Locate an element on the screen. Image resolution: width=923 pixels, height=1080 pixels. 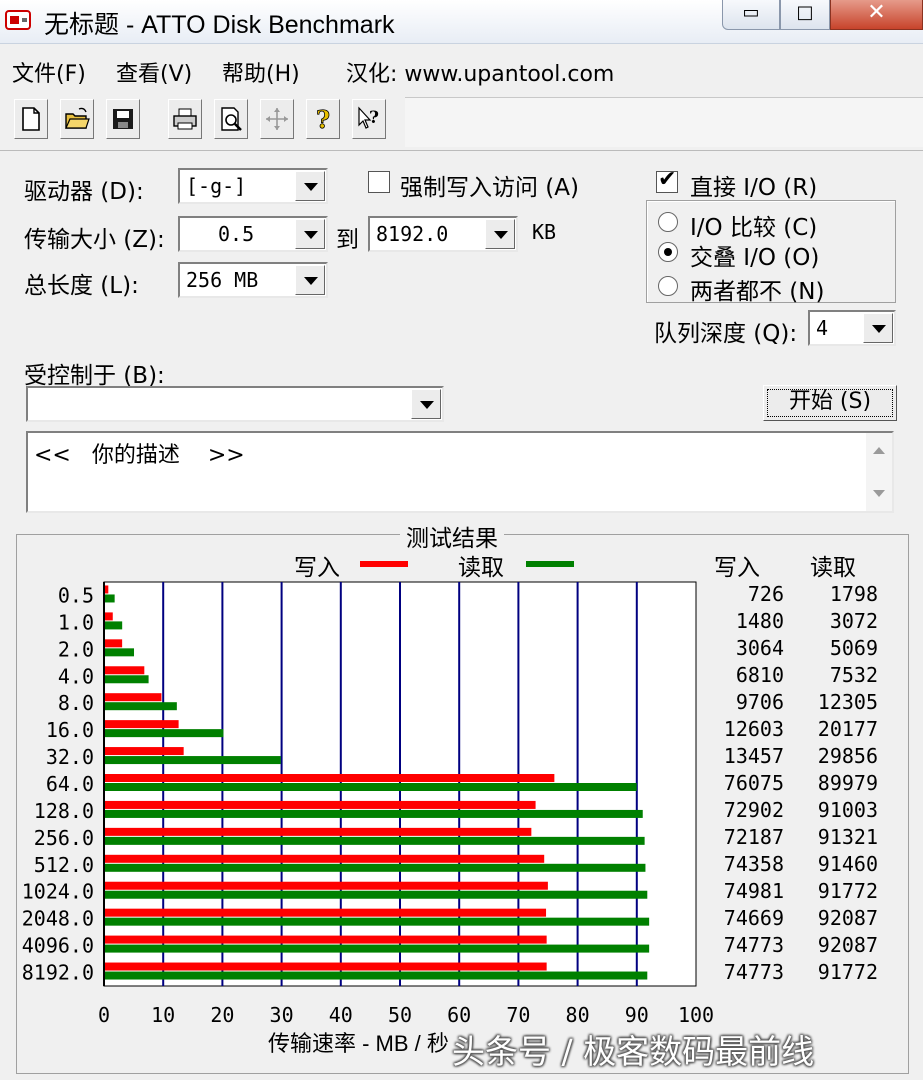
help-button: ? is located at coordinates (323, 119).